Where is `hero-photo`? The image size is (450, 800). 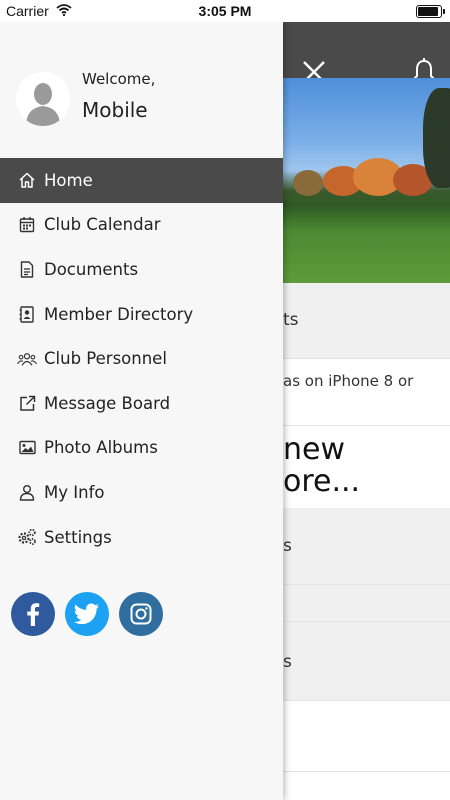 hero-photo is located at coordinates (366, 180).